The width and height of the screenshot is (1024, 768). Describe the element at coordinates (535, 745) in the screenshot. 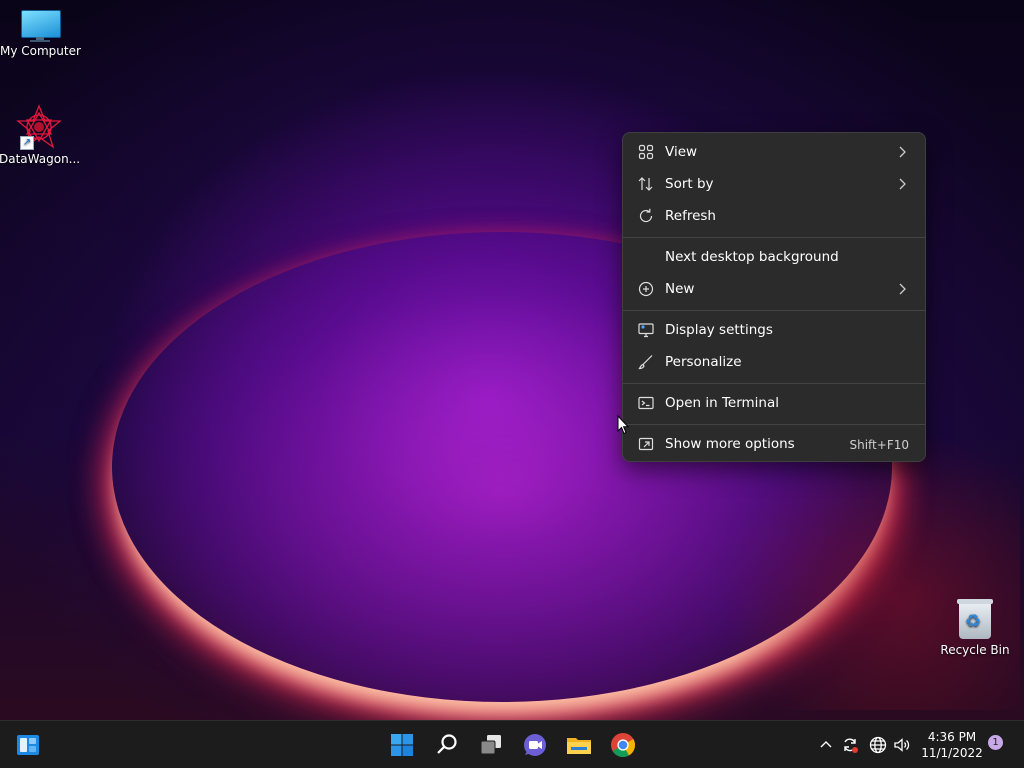

I see `teams-chat-icon` at that location.